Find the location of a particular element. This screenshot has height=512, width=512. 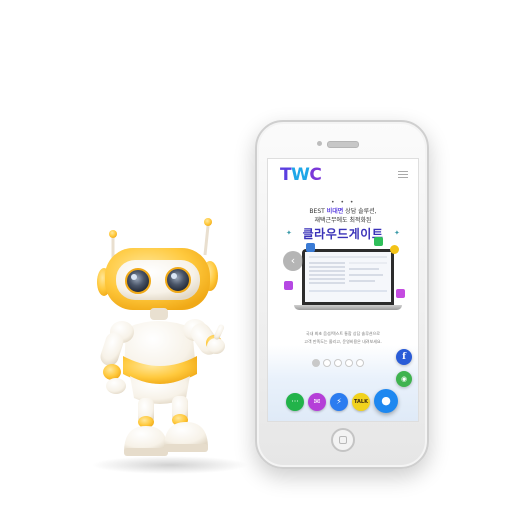

decorative-dots: • • • is located at coordinates (343, 202).